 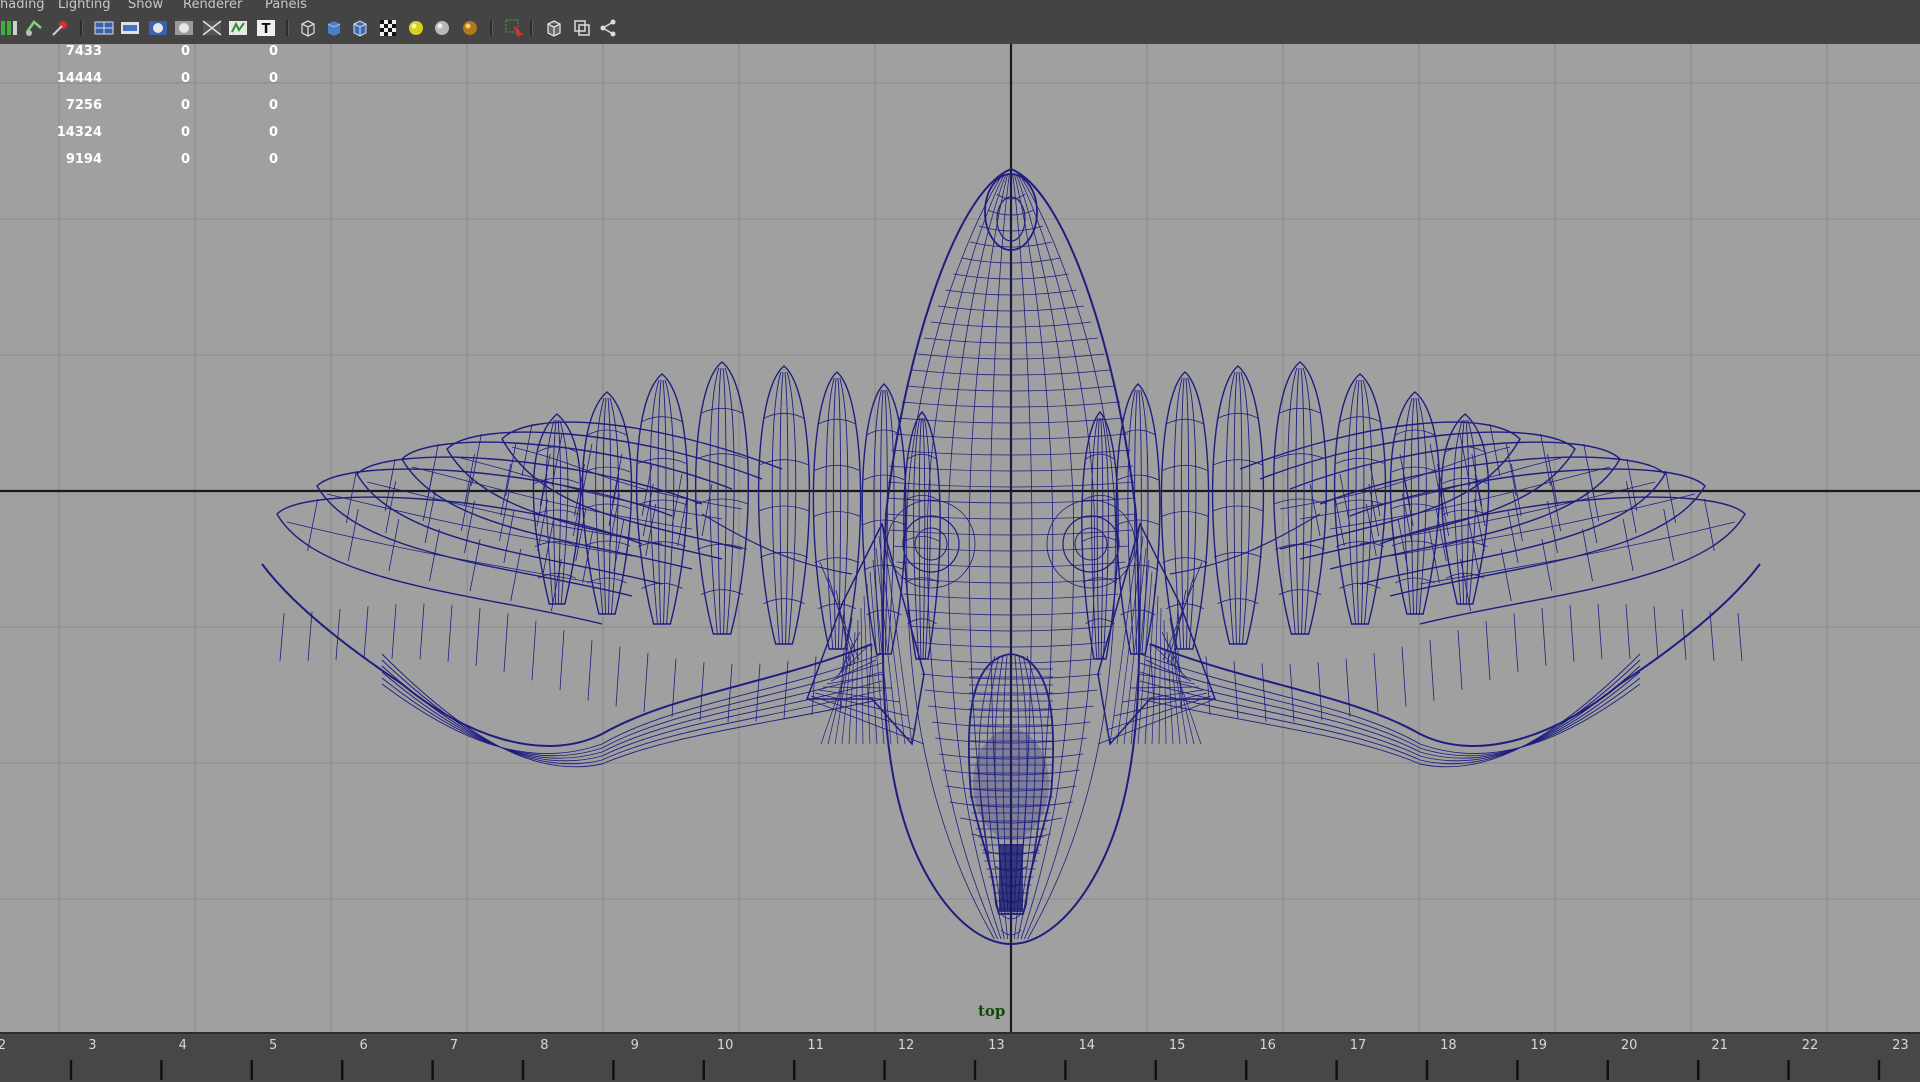 What do you see at coordinates (960, 28) in the screenshot?
I see `panel-toolbar: T` at bounding box center [960, 28].